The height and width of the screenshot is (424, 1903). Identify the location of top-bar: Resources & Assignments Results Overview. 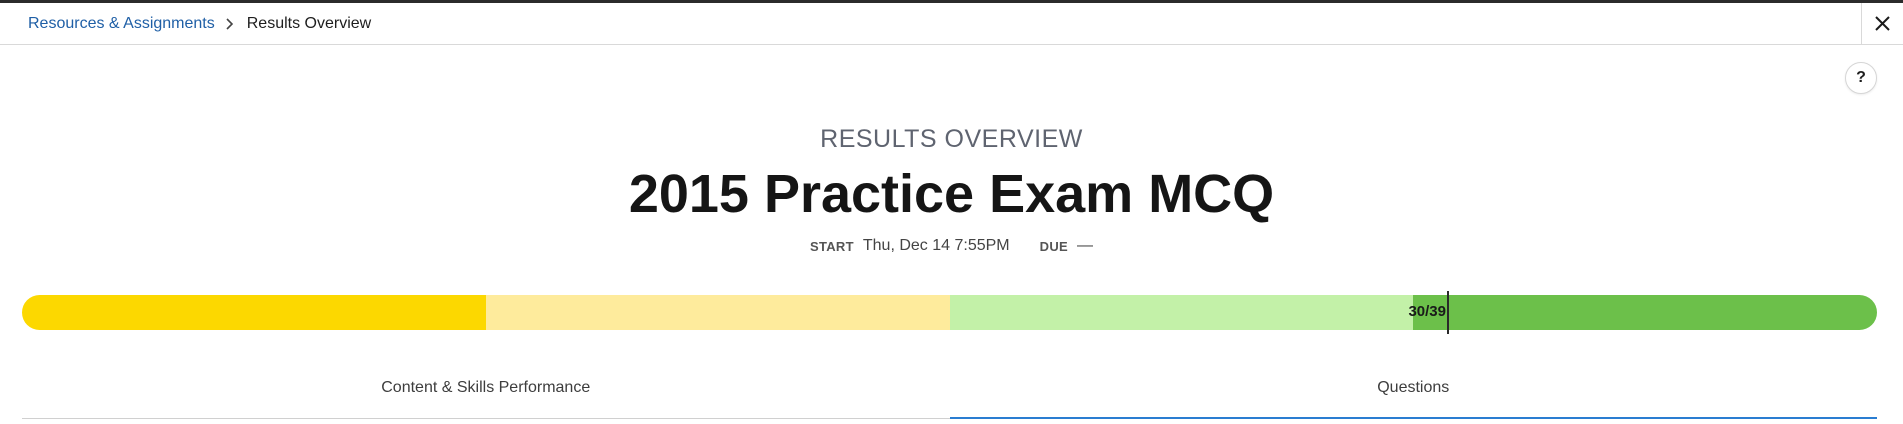
(951, 24).